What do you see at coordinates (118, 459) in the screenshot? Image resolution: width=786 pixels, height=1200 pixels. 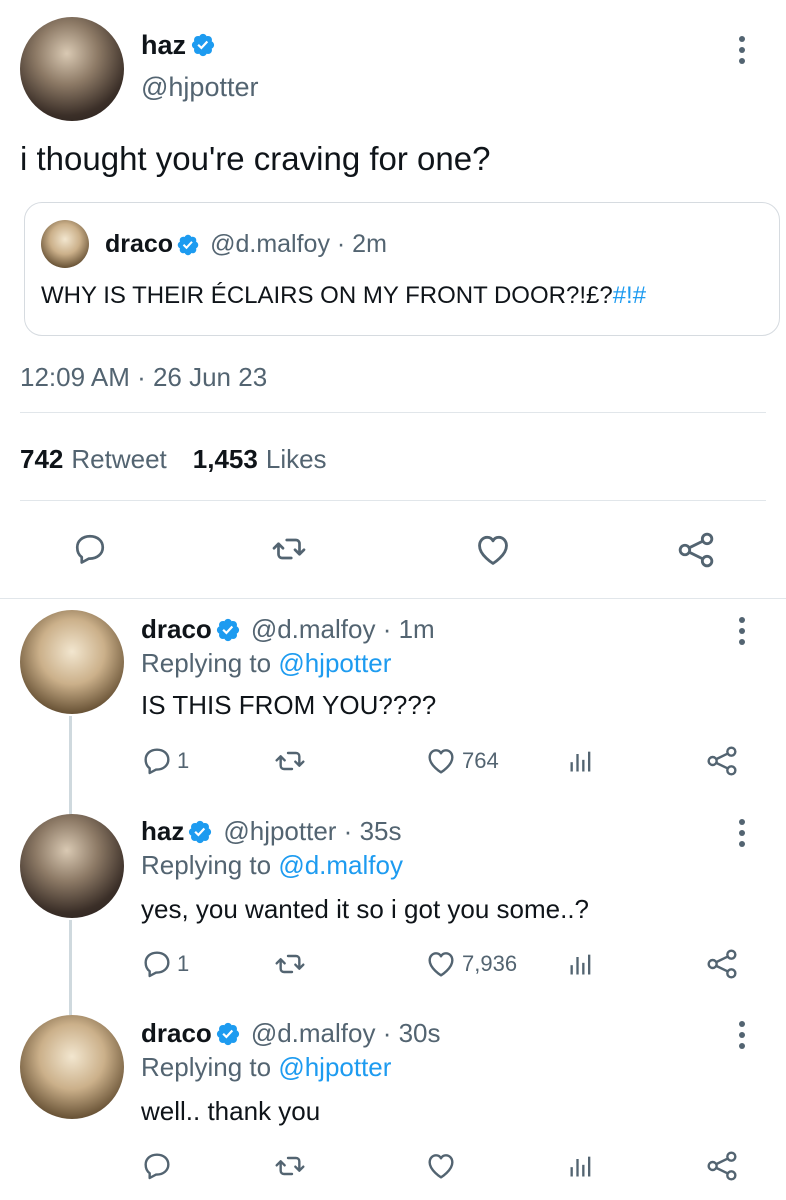 I see `retweets-label: Retweet` at bounding box center [118, 459].